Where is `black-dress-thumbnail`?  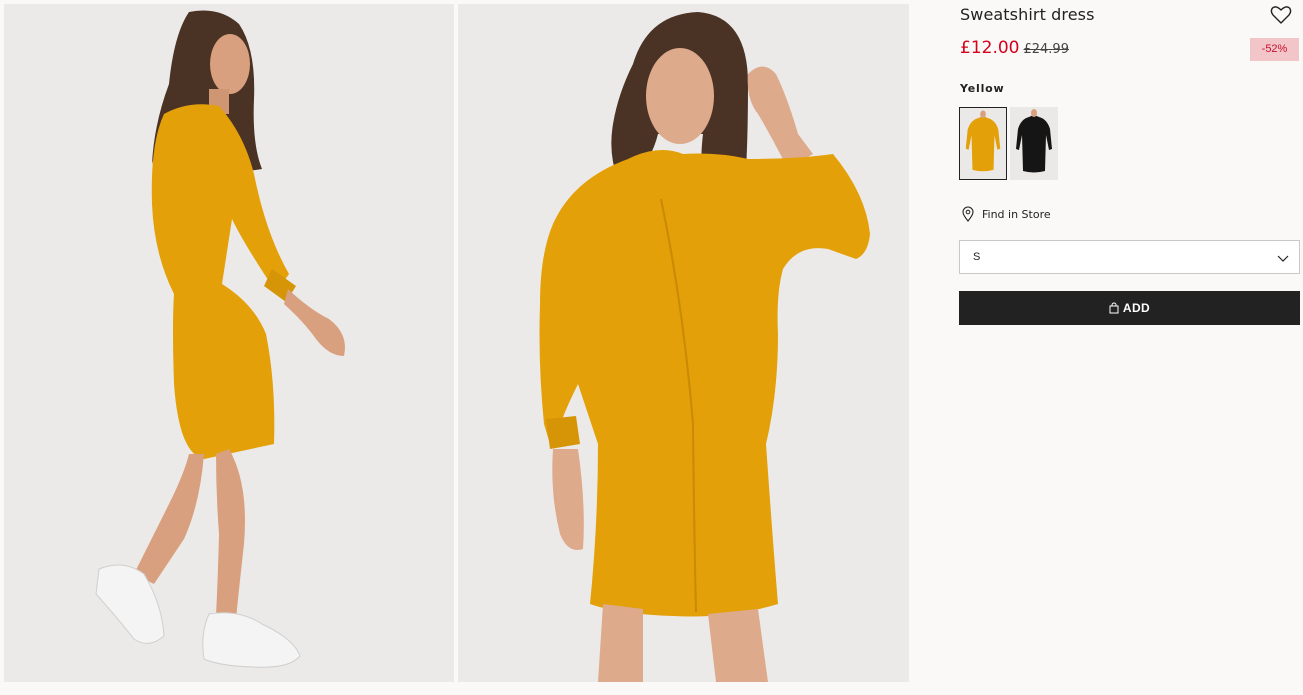
black-dress-thumbnail is located at coordinates (1034, 143).